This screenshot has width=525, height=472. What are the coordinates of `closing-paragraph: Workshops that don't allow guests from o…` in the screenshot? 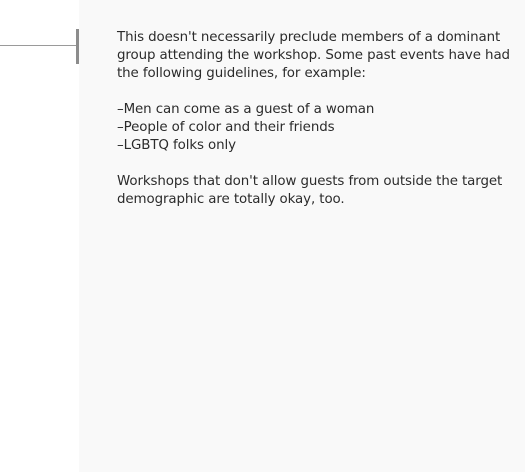 It's located at (310, 190).